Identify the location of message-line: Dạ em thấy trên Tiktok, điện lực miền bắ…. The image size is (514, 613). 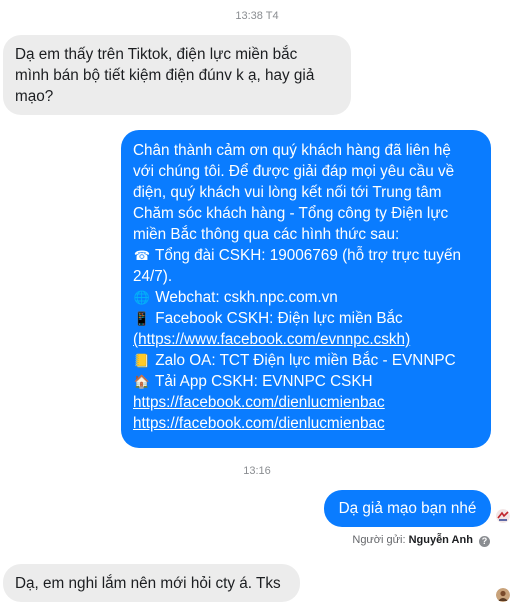
(156, 54).